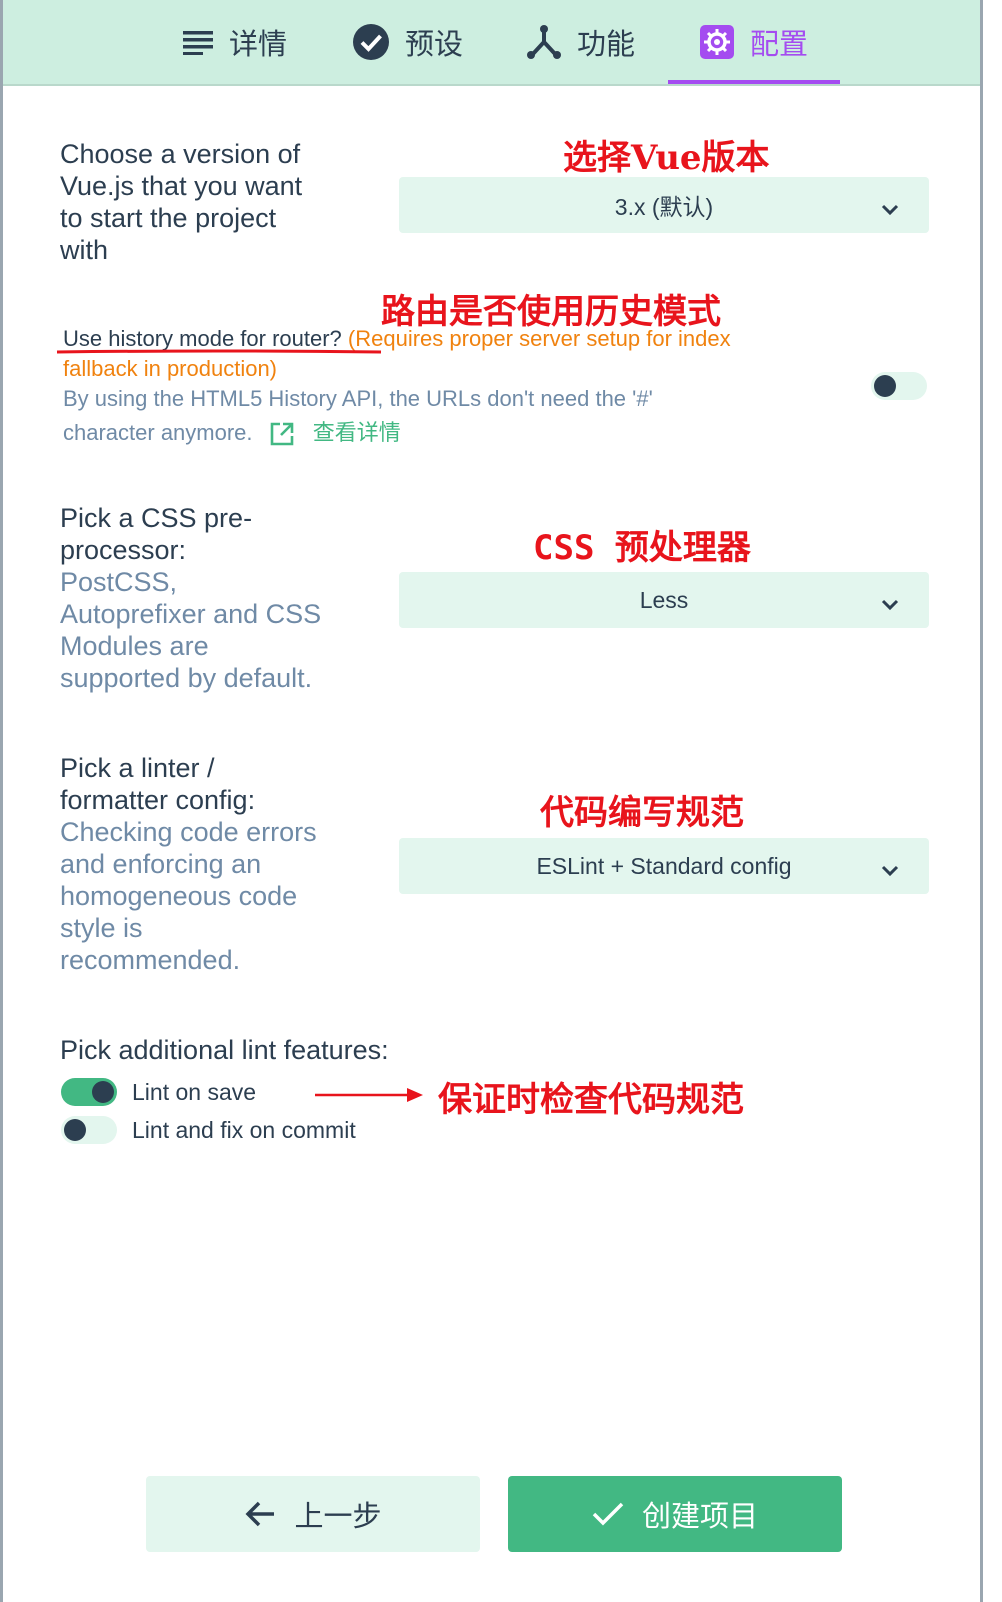 The image size is (1002, 1602). Describe the element at coordinates (84, 250) in the screenshot. I see `vue-version-label-line: with` at that location.